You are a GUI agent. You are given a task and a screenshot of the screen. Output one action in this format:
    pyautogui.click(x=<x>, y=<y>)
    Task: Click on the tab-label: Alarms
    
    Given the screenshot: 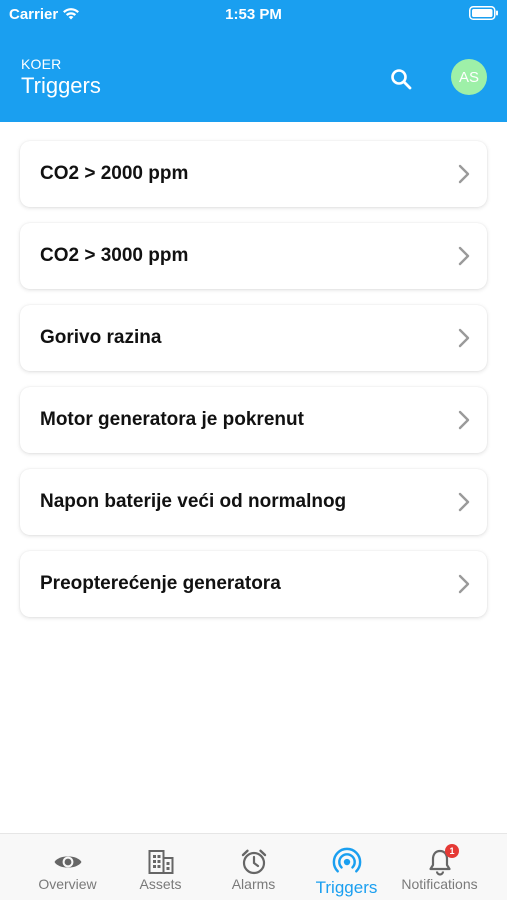 What is the action you would take?
    pyautogui.click(x=253, y=884)
    